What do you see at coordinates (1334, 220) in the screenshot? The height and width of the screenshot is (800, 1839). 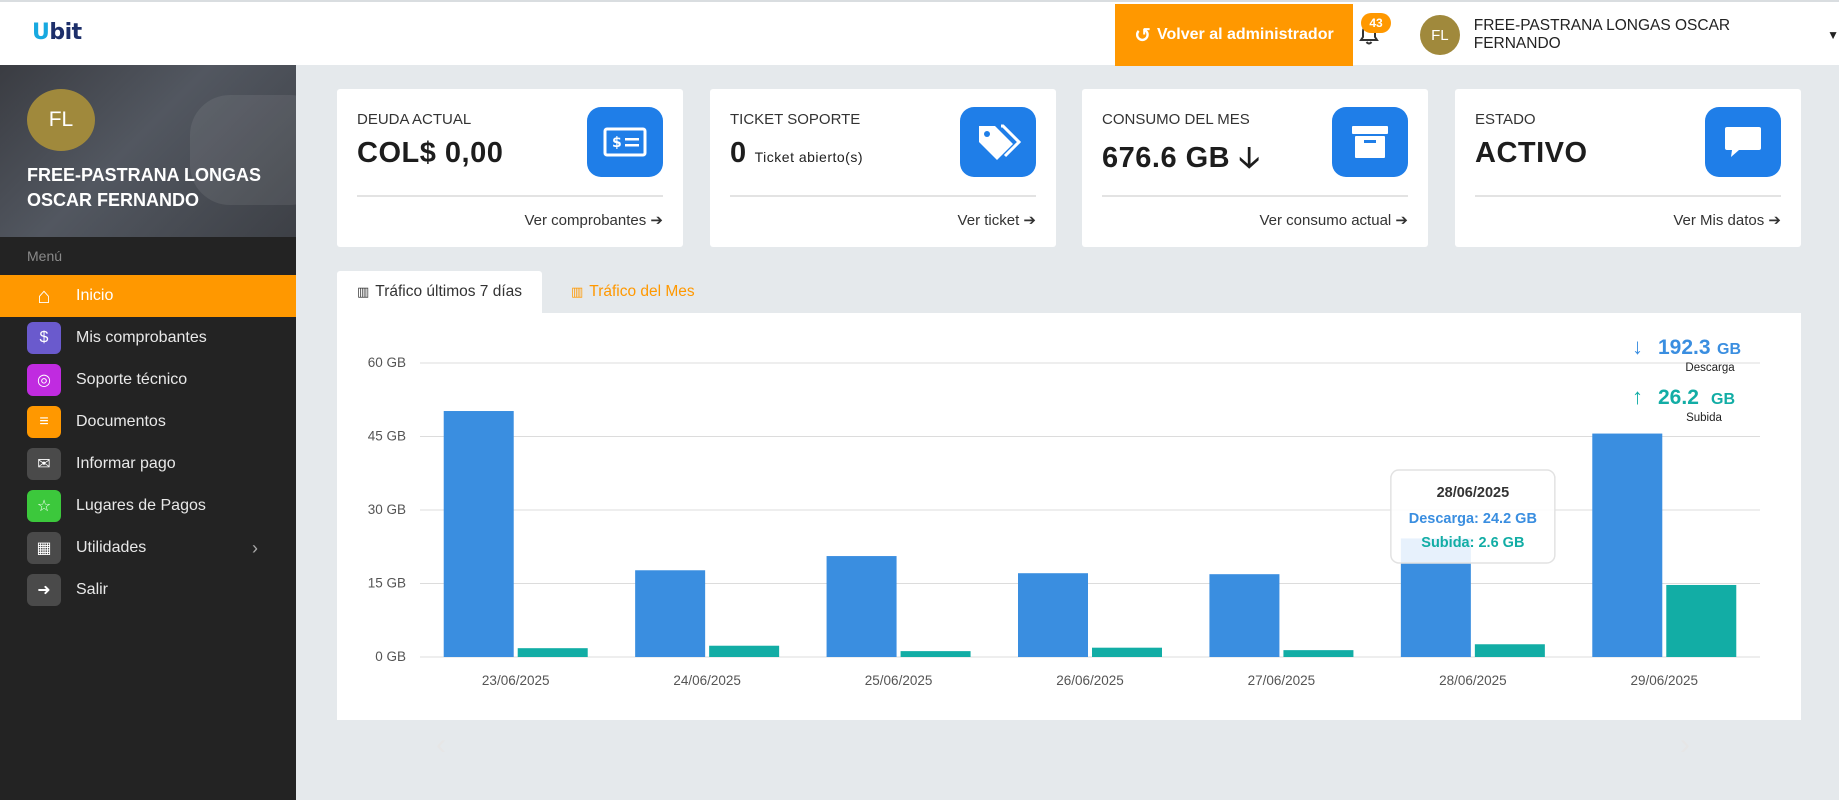 I see `ver-consumo-actual-link: Ver consumo actual ➔` at bounding box center [1334, 220].